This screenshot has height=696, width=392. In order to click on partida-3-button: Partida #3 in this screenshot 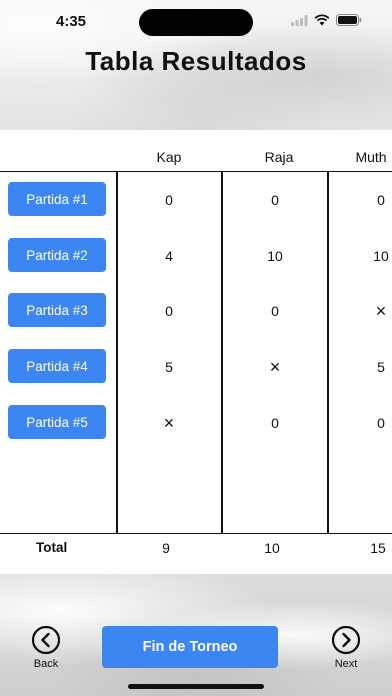, I will do `click(57, 310)`.